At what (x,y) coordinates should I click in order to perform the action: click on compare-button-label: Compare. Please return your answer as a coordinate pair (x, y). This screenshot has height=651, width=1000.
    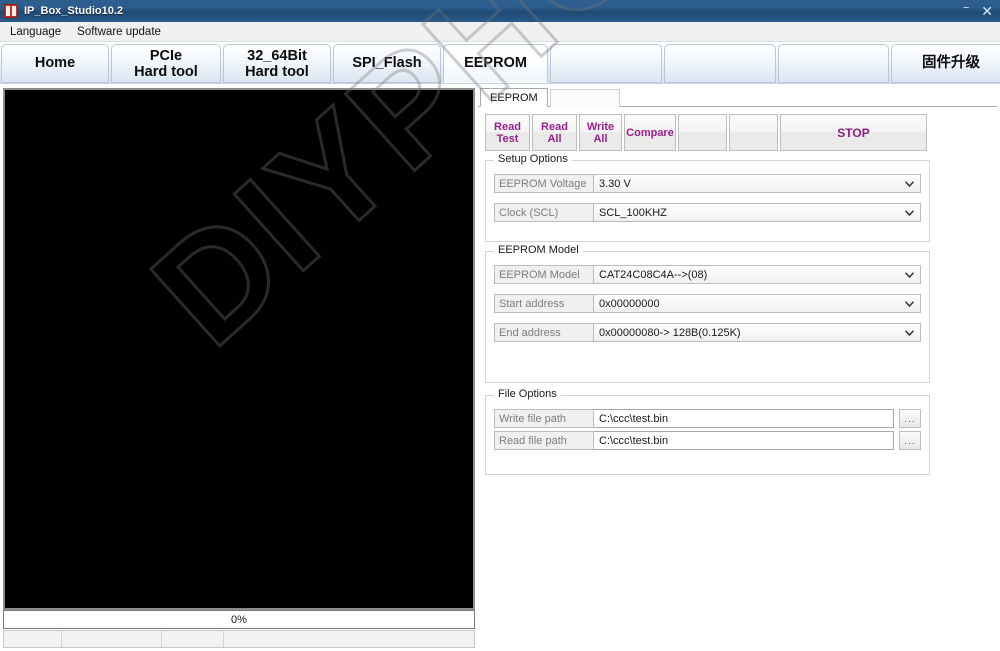
    Looking at the image, I should click on (650, 132).